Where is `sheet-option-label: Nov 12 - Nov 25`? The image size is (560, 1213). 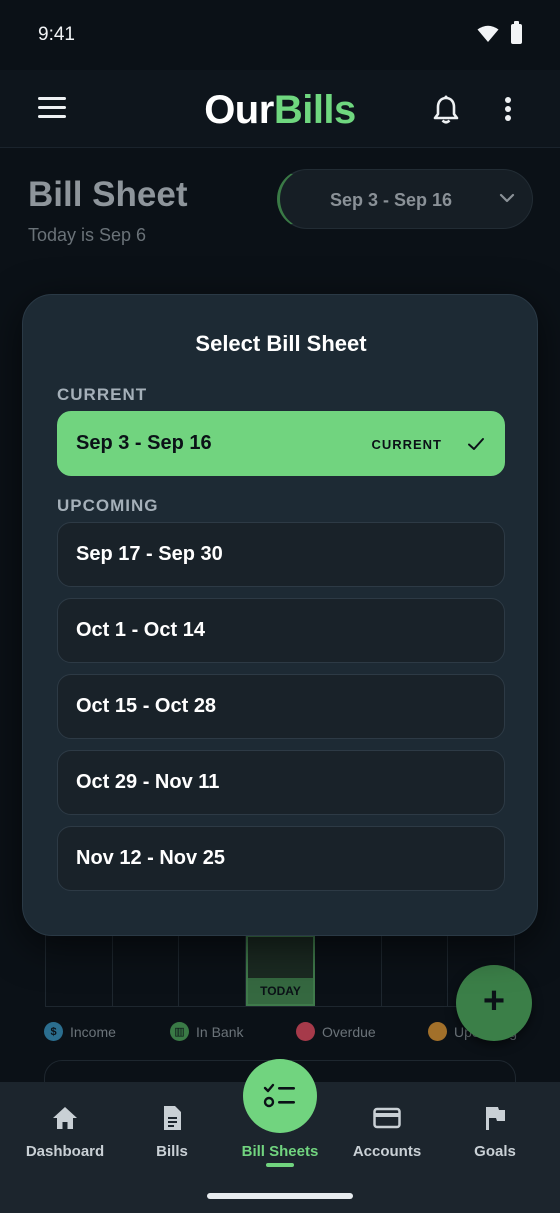 sheet-option-label: Nov 12 - Nov 25 is located at coordinates (150, 858).